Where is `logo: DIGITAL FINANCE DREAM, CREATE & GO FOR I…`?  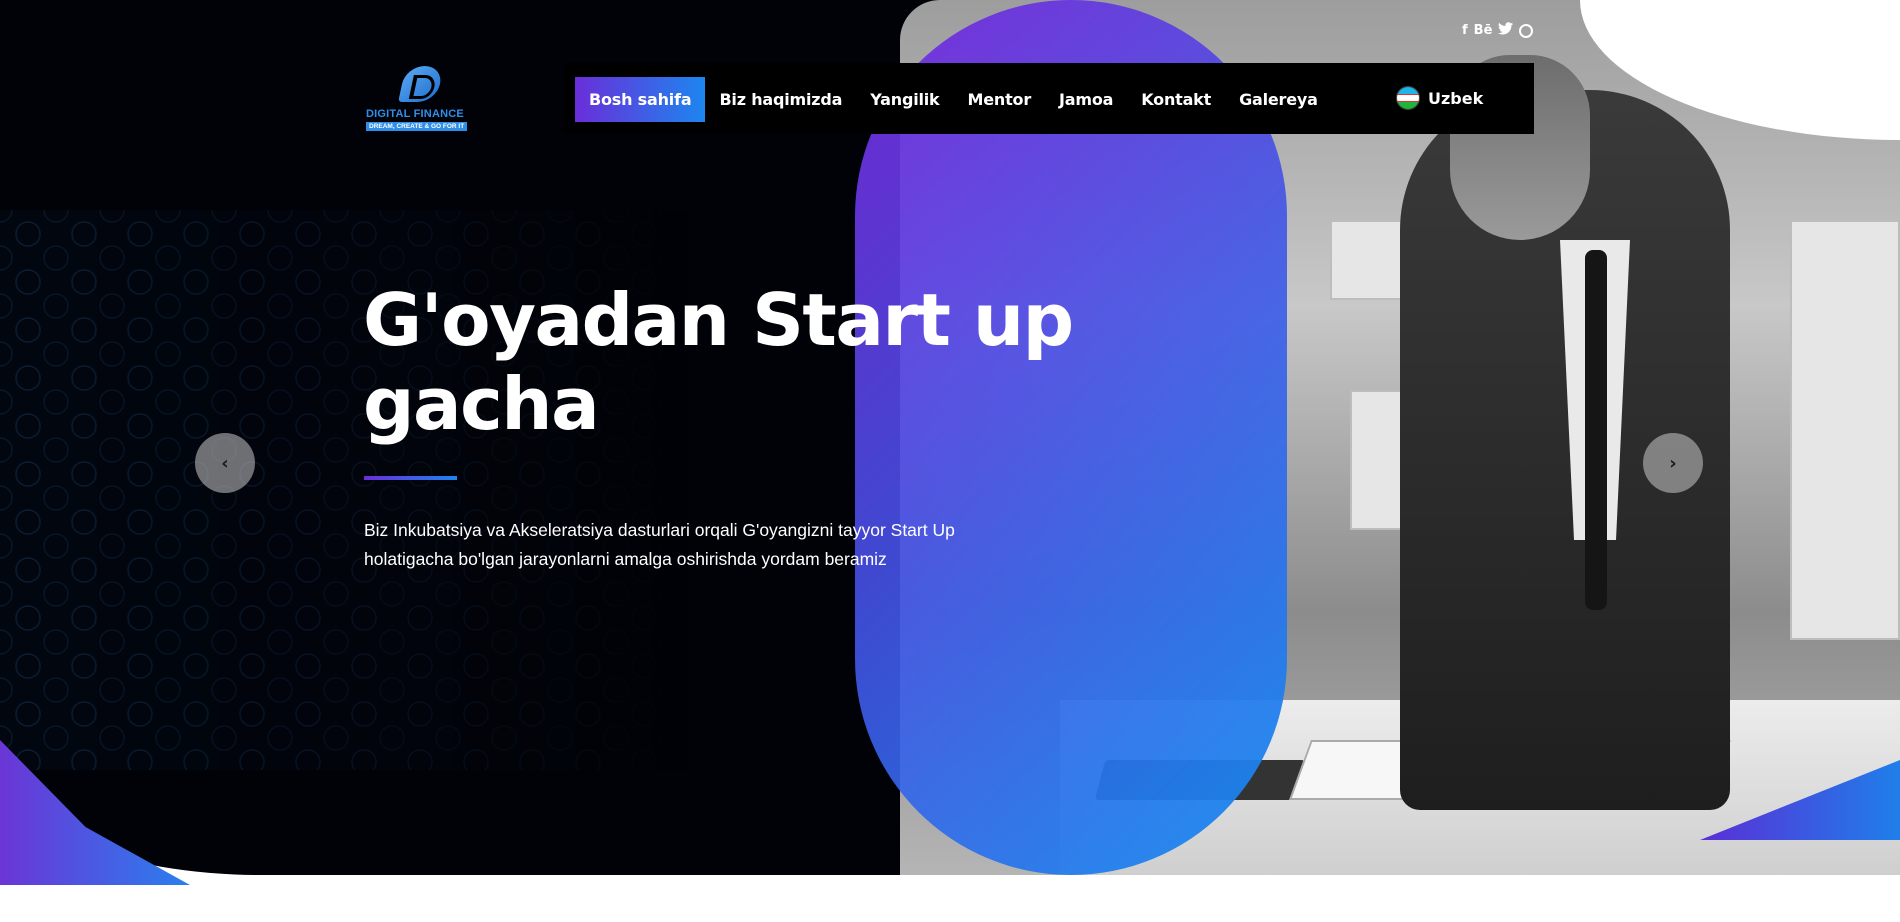 logo: DIGITAL FINANCE DREAM, CREATE & GO FOR I… is located at coordinates (418, 100).